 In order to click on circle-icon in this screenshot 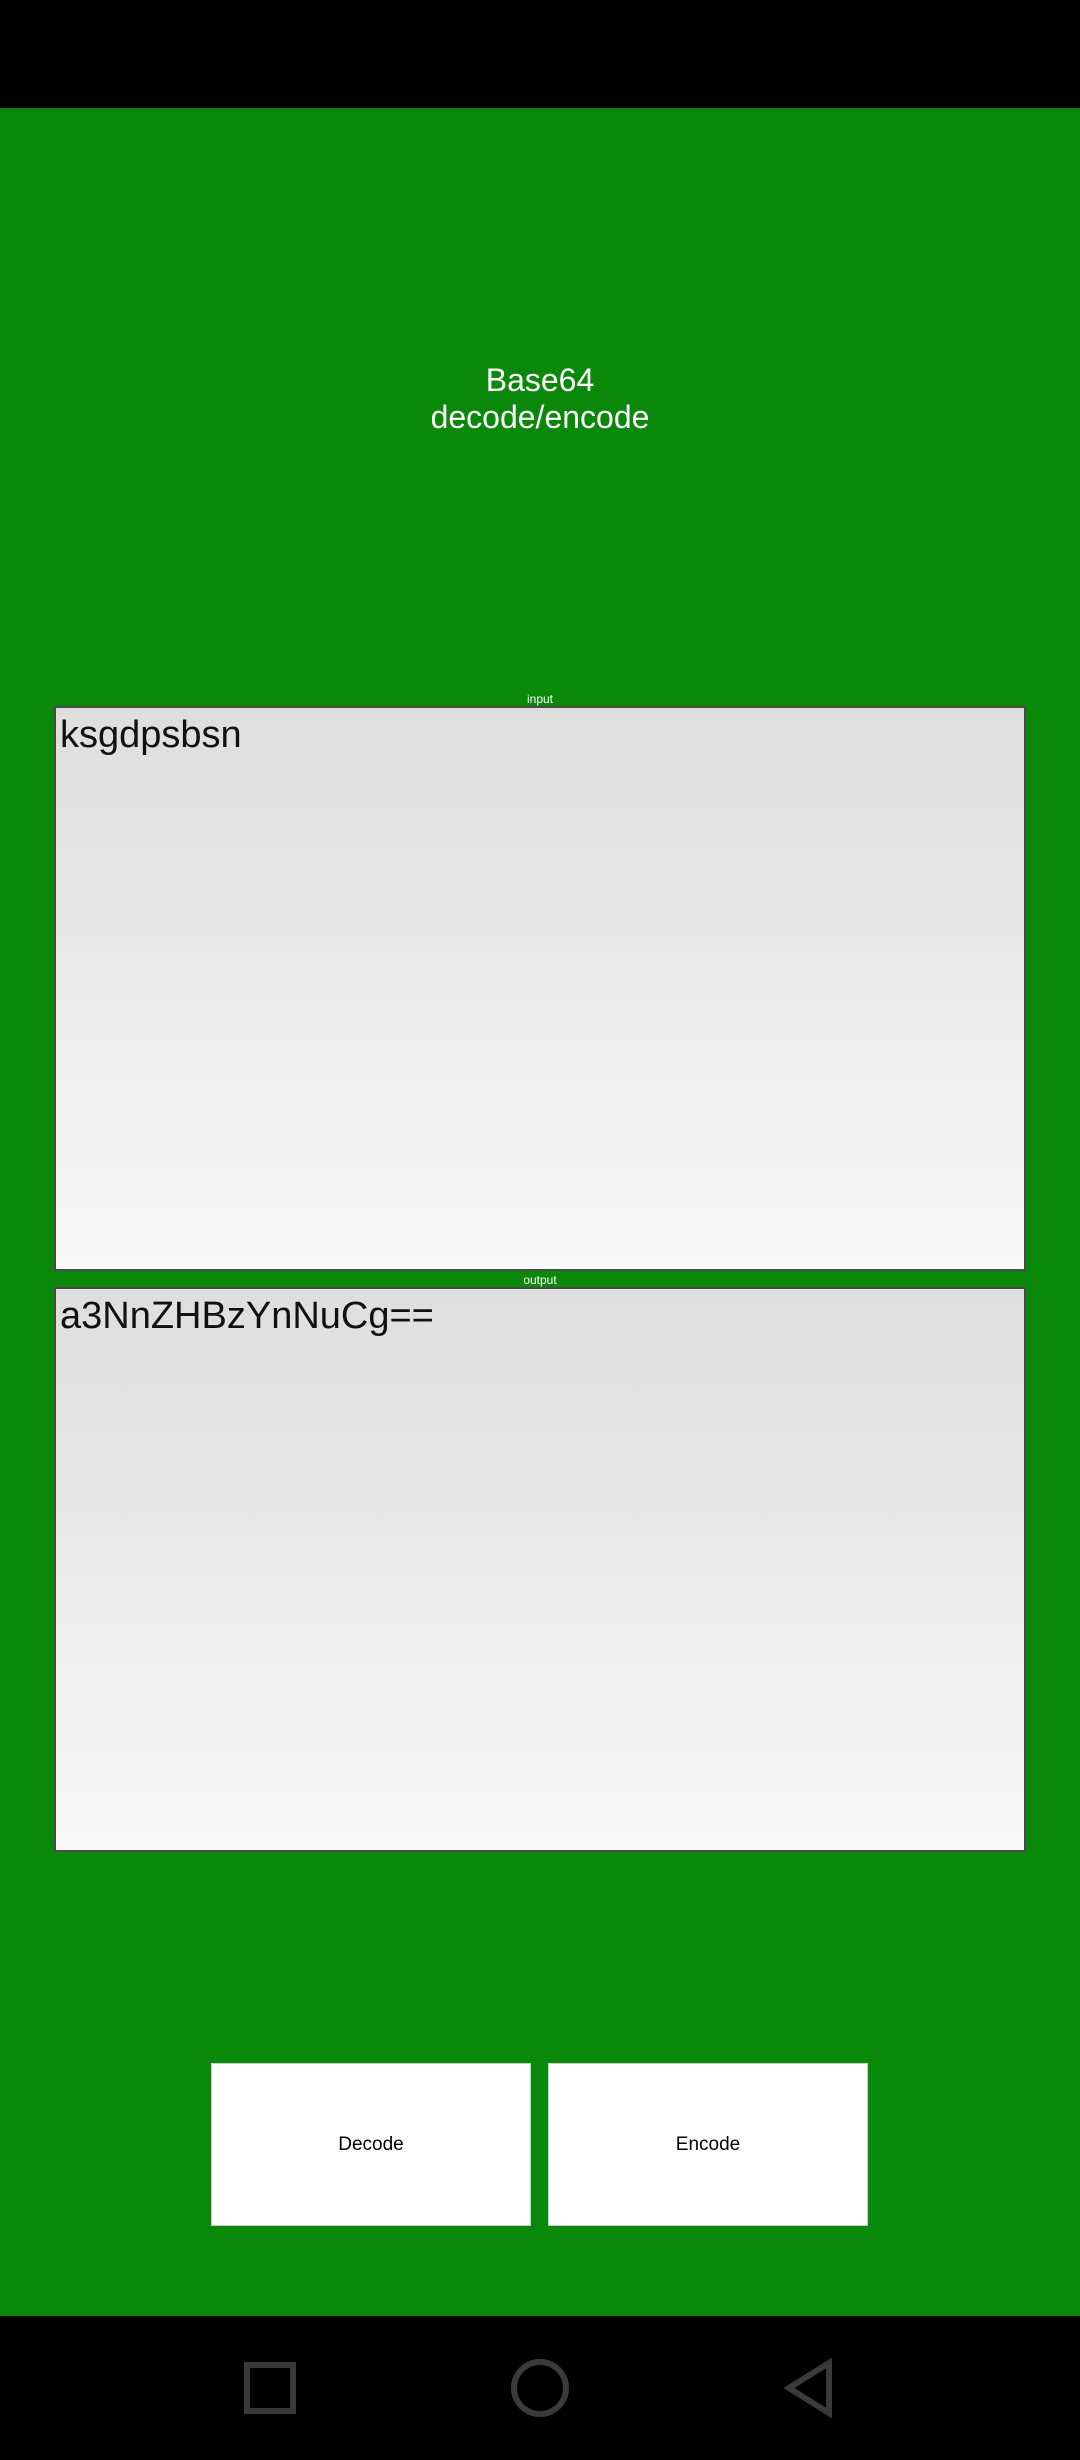, I will do `click(540, 2388)`.